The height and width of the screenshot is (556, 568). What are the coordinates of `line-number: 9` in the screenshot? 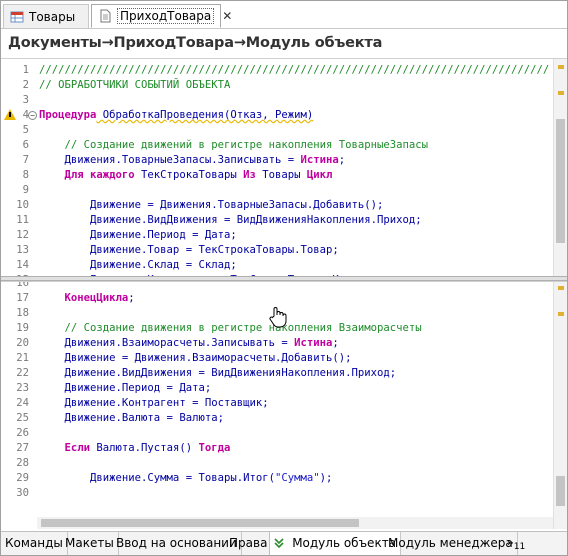 It's located at (25, 190).